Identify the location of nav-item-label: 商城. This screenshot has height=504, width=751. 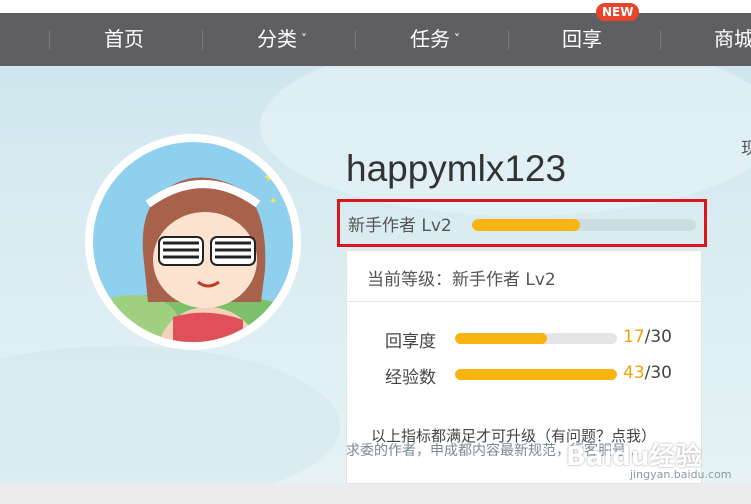
(732, 39).